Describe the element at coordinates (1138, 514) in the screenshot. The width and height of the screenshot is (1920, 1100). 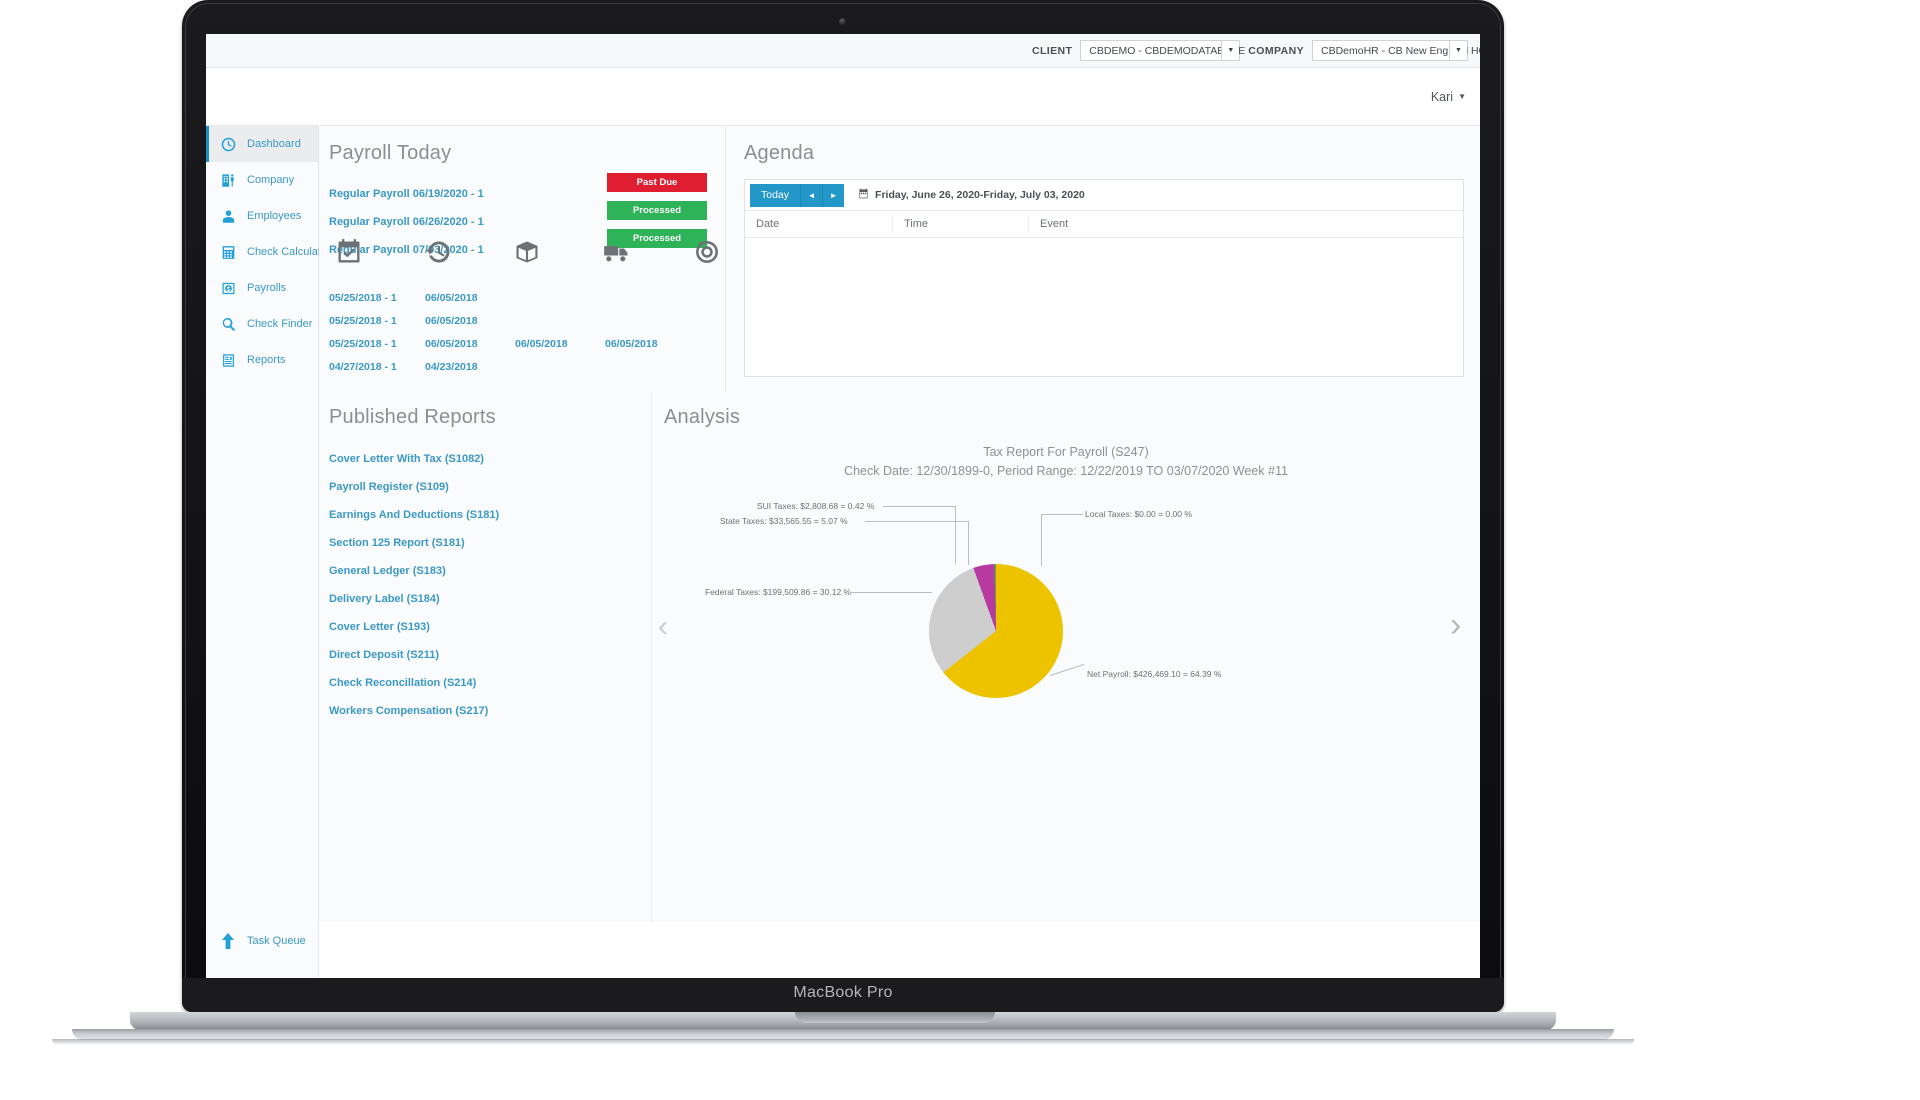
I see `pie-label-local: Local Taxes: $0.00 = 0.00 %` at that location.